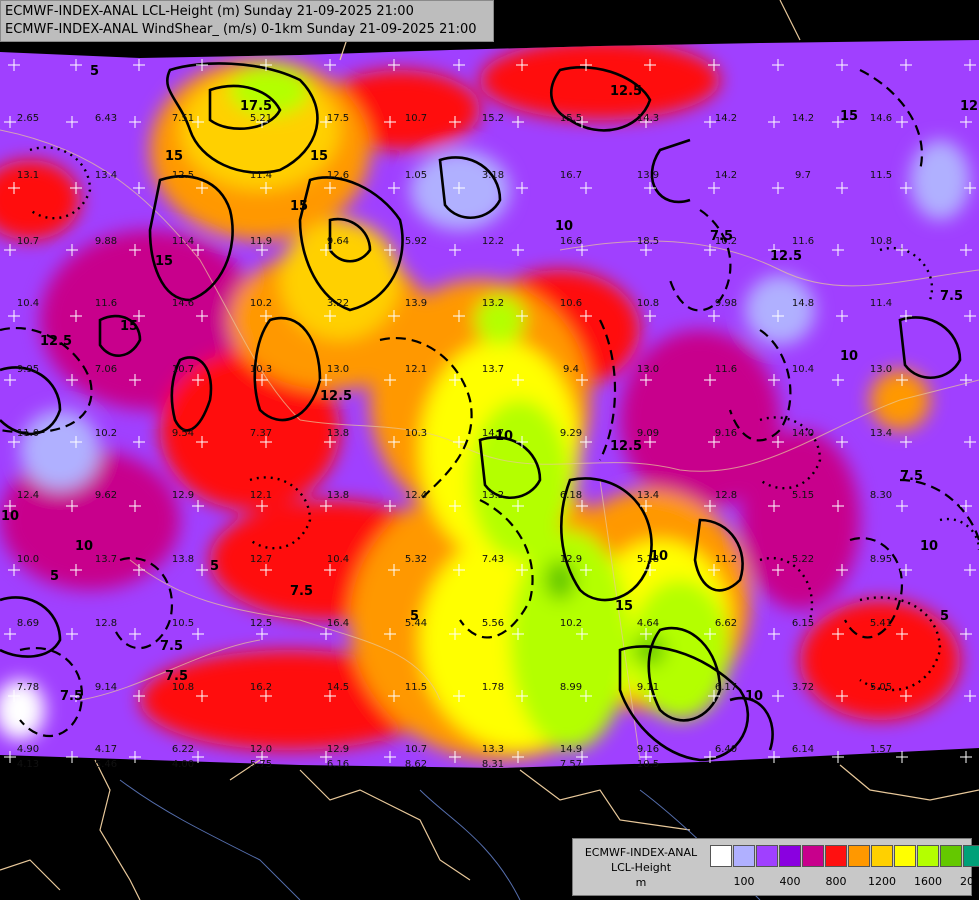  I want to click on station-value: 5.05, so click(881, 687).